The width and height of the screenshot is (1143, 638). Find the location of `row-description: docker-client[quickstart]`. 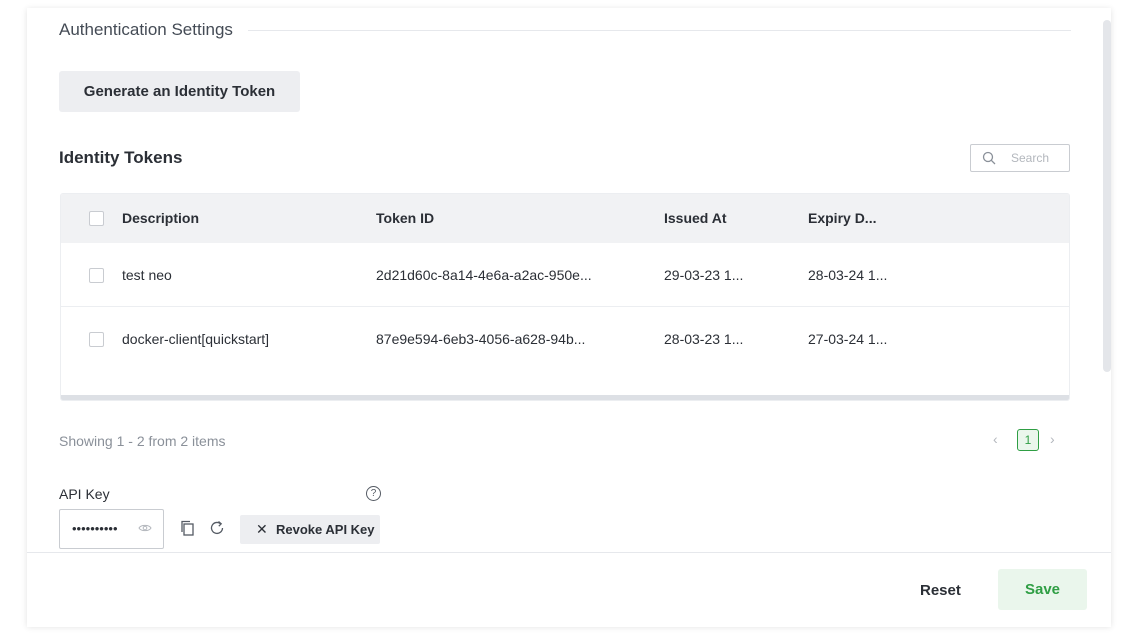

row-description: docker-client[quickstart] is located at coordinates (196, 339).